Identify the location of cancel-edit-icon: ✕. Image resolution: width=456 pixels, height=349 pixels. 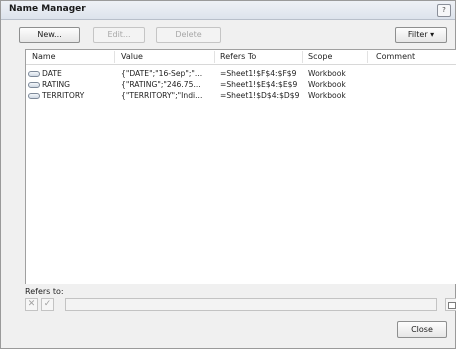
(31, 304).